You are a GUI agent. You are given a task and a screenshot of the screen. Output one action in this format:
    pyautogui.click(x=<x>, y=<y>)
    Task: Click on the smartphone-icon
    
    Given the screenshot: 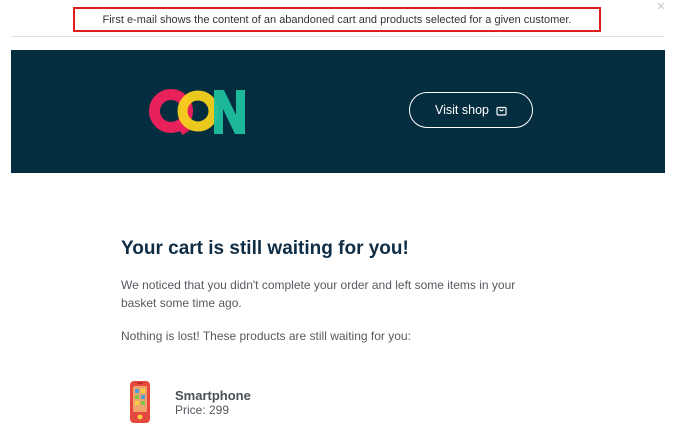 What is the action you would take?
    pyautogui.click(x=140, y=402)
    